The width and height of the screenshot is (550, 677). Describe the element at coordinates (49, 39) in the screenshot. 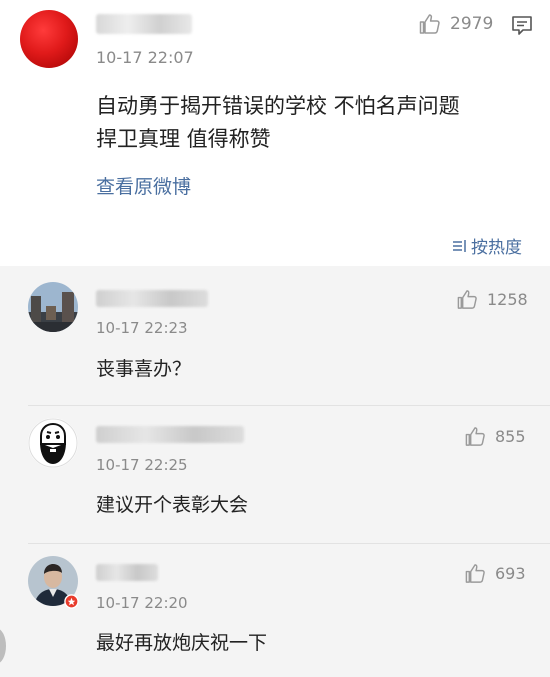

I see `main-post-avatar` at that location.